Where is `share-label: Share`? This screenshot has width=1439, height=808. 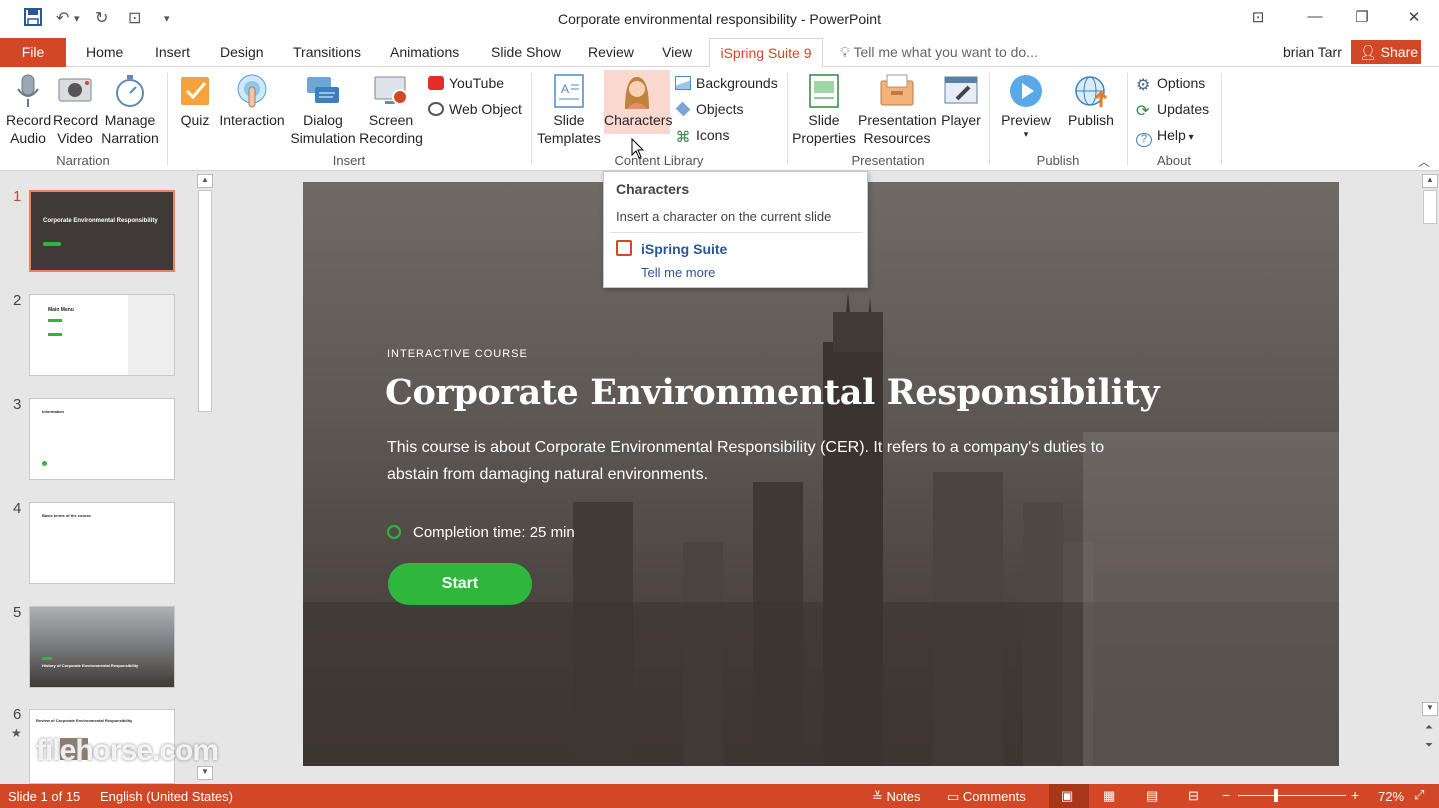
share-label: Share is located at coordinates (1399, 52).